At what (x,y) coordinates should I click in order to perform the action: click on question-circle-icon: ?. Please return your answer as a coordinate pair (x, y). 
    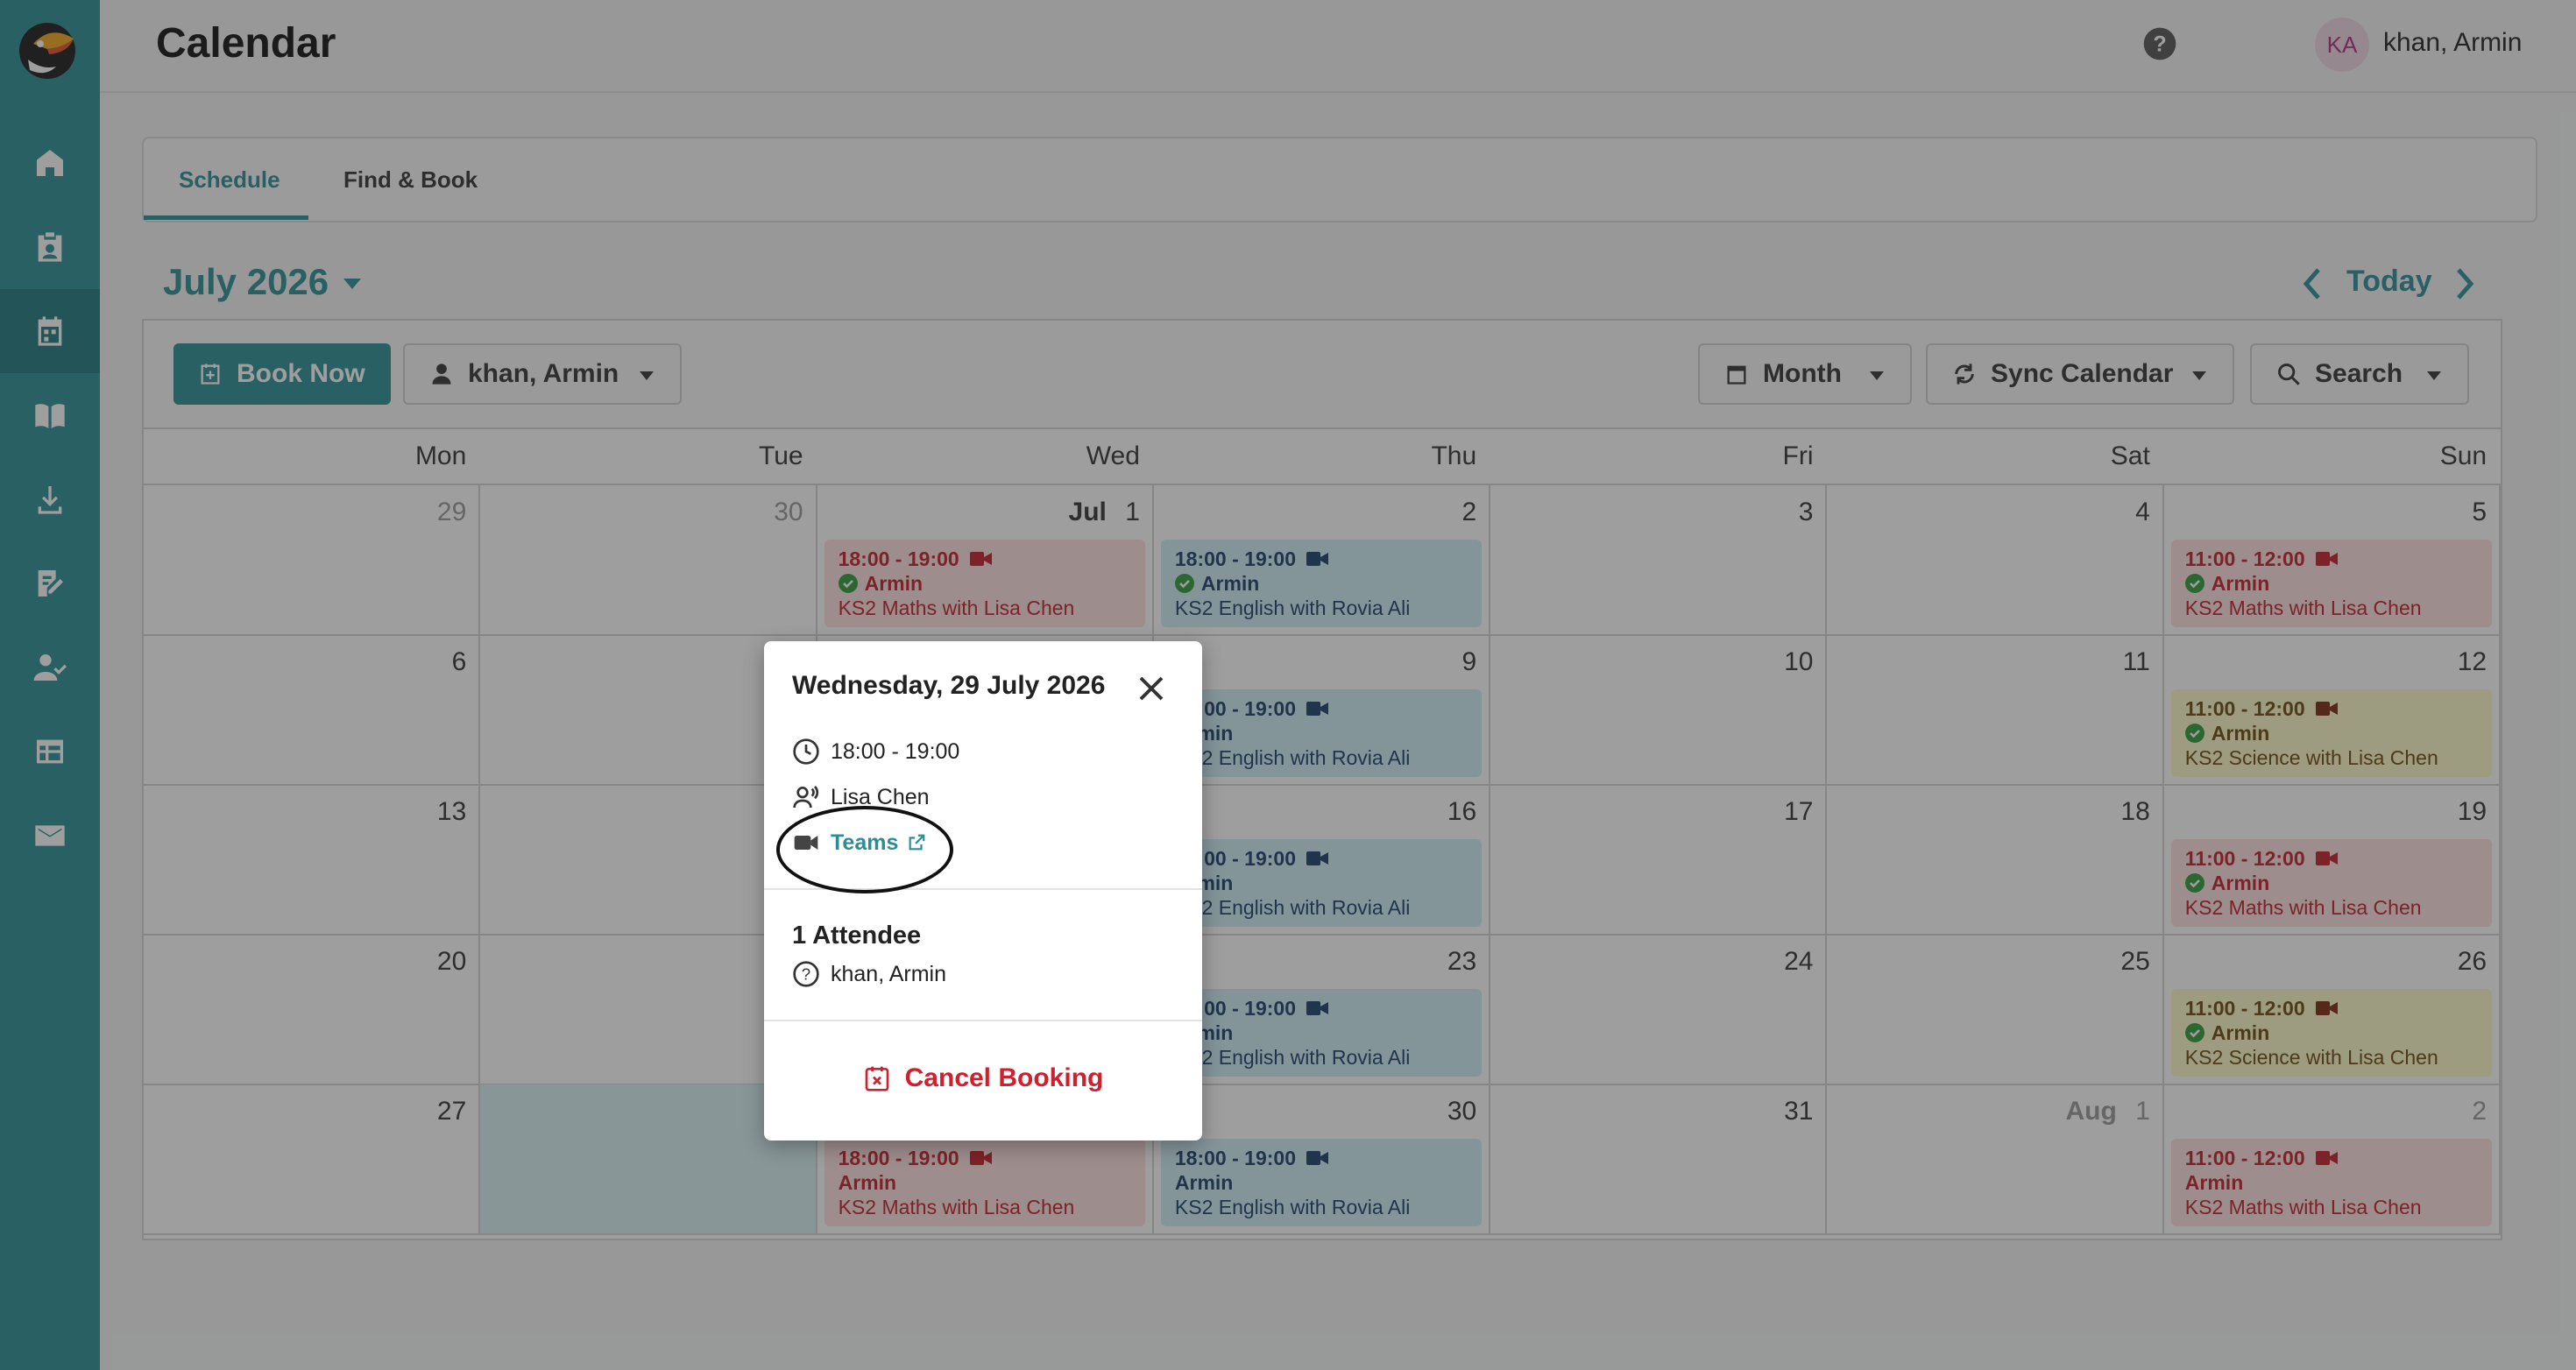
    Looking at the image, I should click on (806, 974).